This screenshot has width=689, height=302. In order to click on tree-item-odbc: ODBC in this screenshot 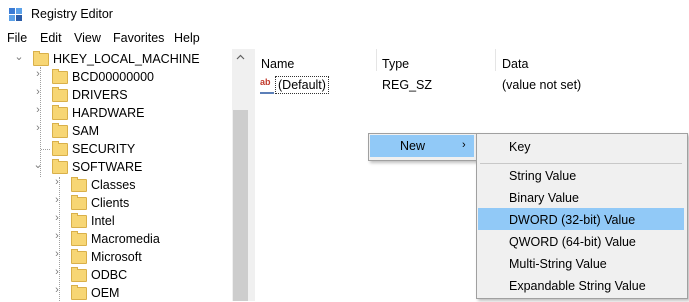, I will do `click(109, 275)`.